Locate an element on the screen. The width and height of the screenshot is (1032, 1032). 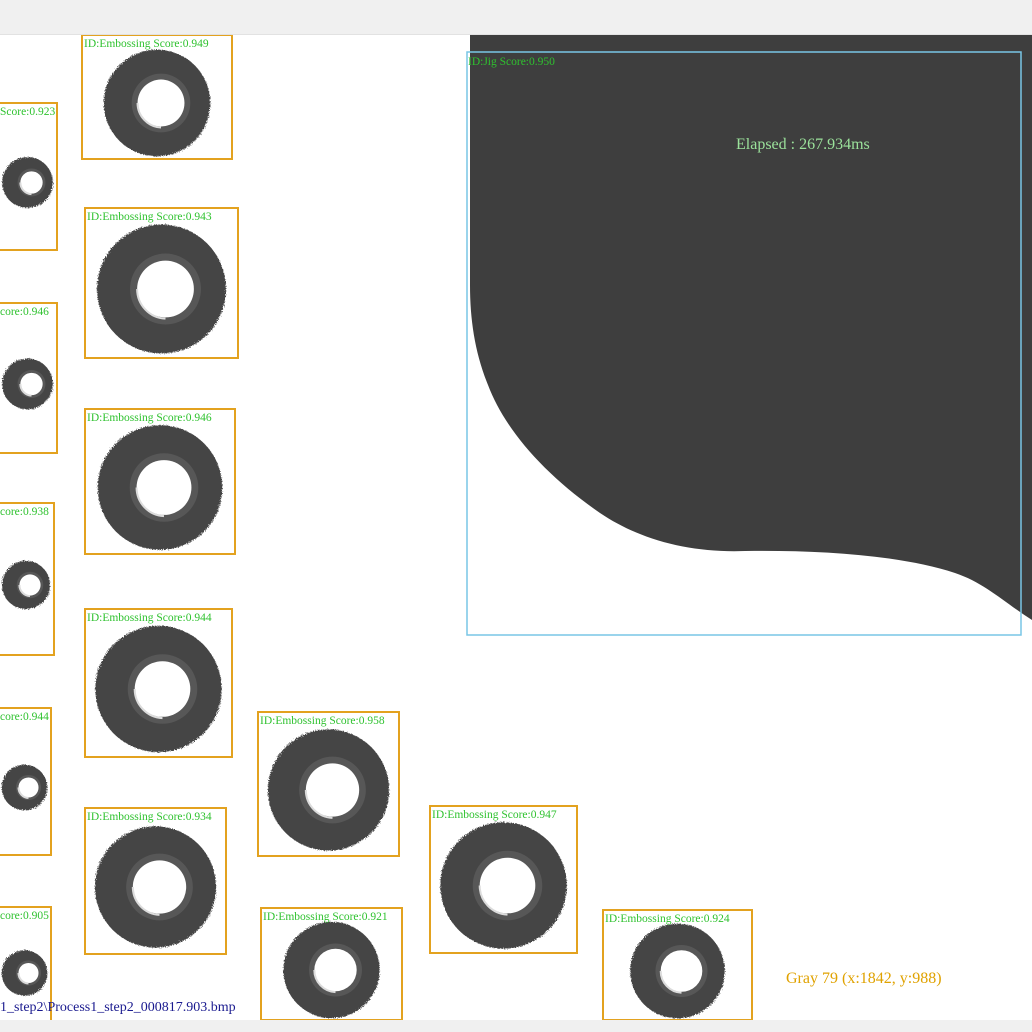
elapsed-time-text: Elapsed : 267.934ms is located at coordinates (803, 144).